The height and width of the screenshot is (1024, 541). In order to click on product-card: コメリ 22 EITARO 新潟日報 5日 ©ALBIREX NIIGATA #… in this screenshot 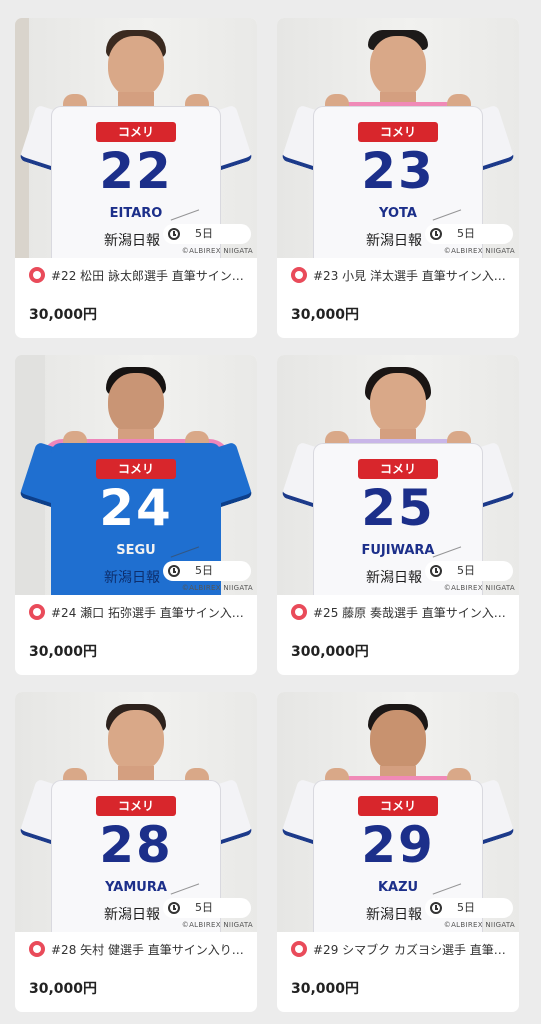, I will do `click(136, 178)`.